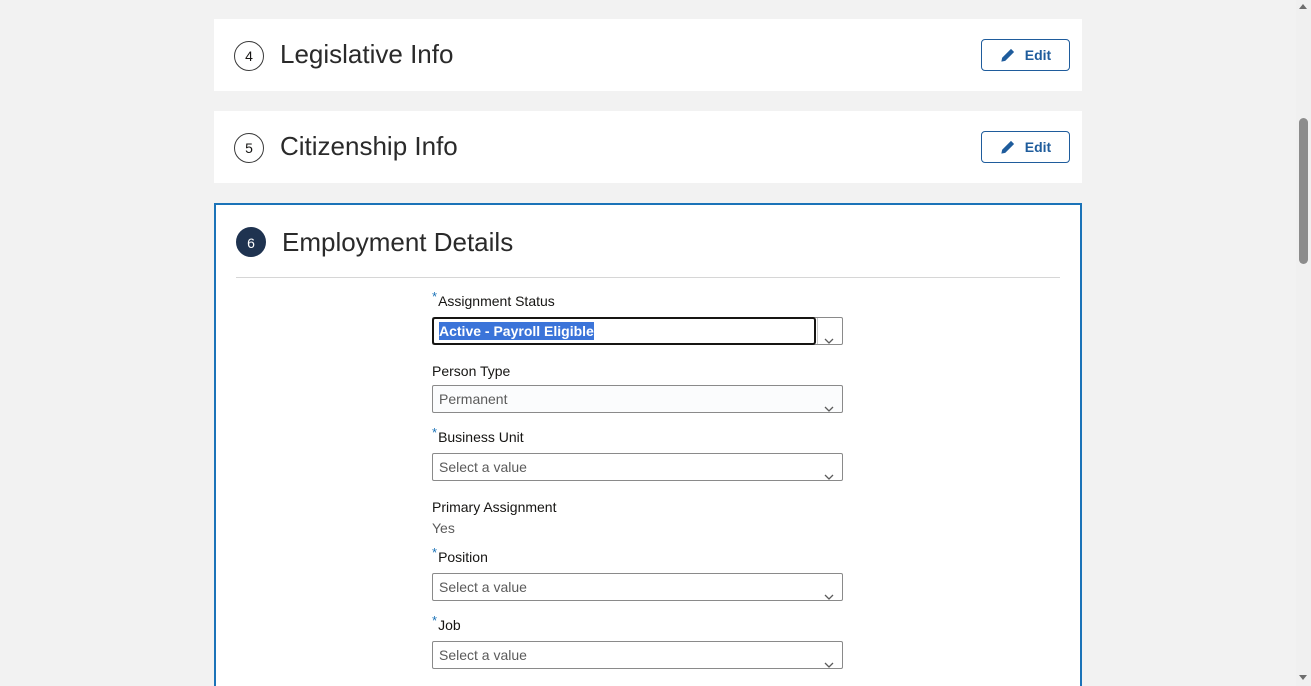  I want to click on primary-assignment-label: Primary Assignment, so click(494, 507).